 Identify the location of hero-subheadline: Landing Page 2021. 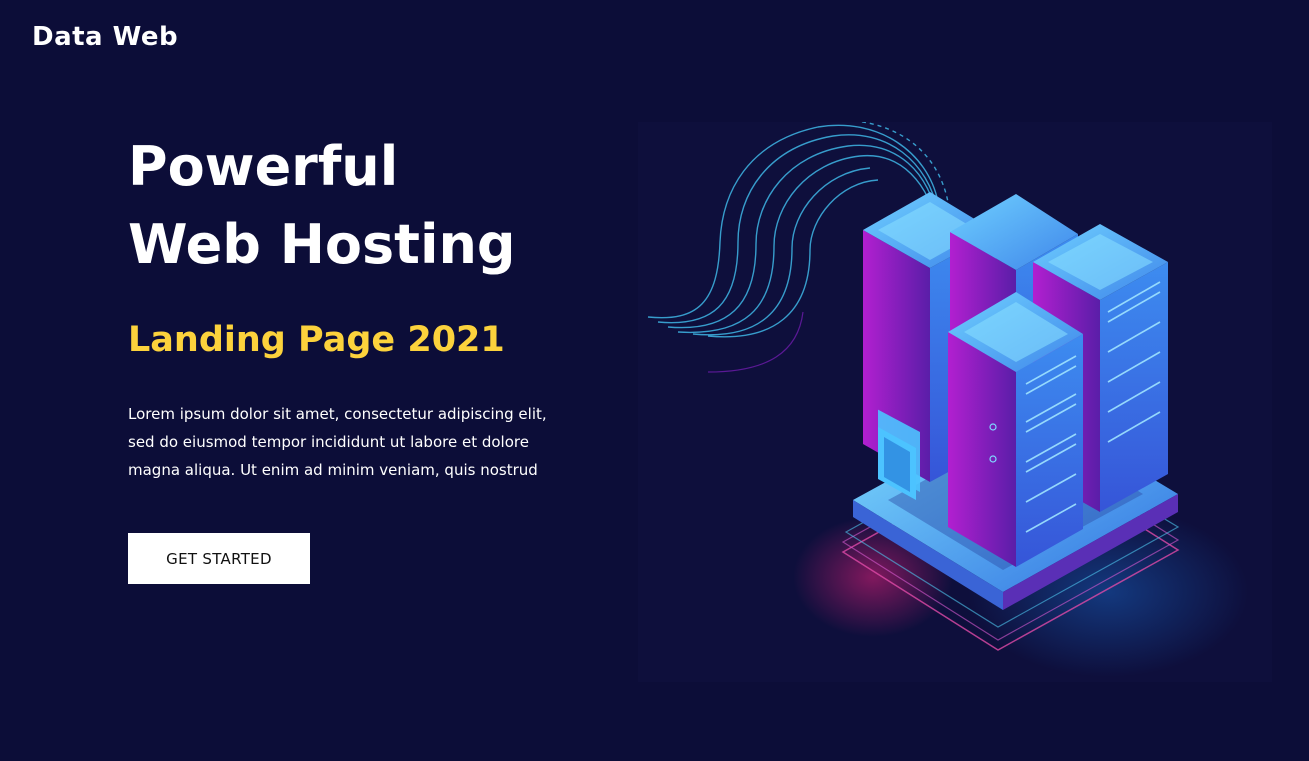
(316, 340).